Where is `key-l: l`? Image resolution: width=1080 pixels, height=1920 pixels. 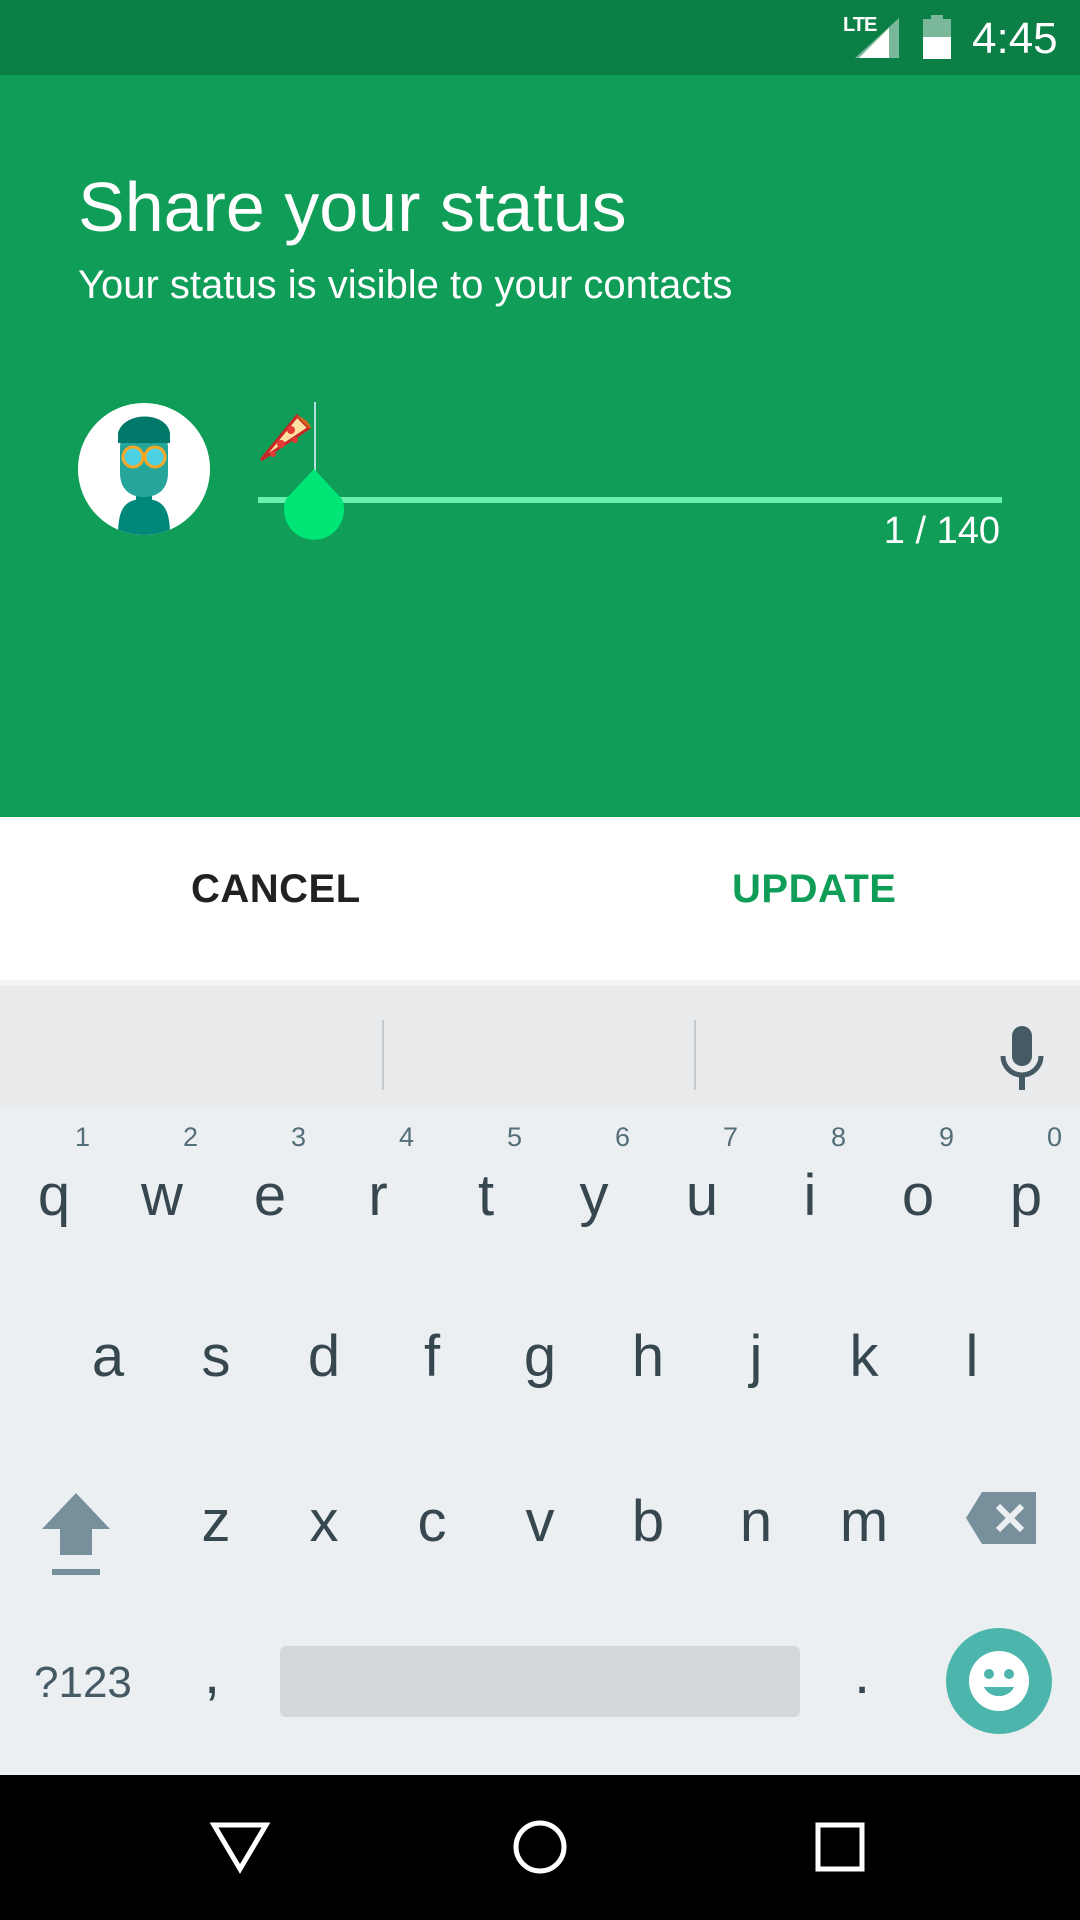 key-l: l is located at coordinates (972, 1343).